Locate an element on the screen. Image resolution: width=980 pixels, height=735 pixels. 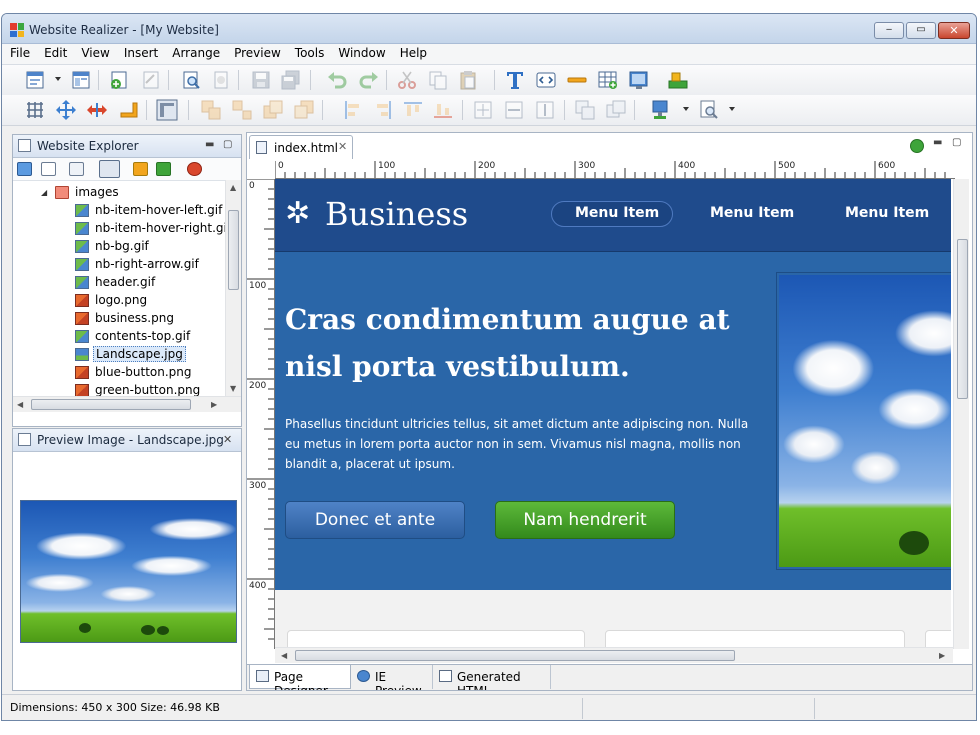
move-icon is located at coordinates (66, 110).